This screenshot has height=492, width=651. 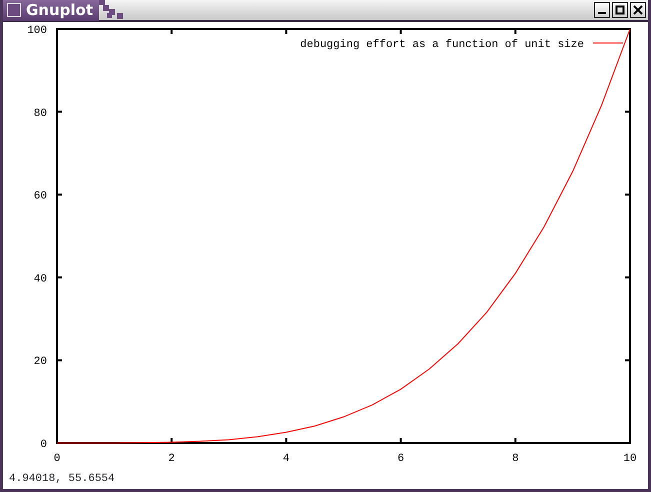 I want to click on x-tick-label: 8, so click(x=515, y=459).